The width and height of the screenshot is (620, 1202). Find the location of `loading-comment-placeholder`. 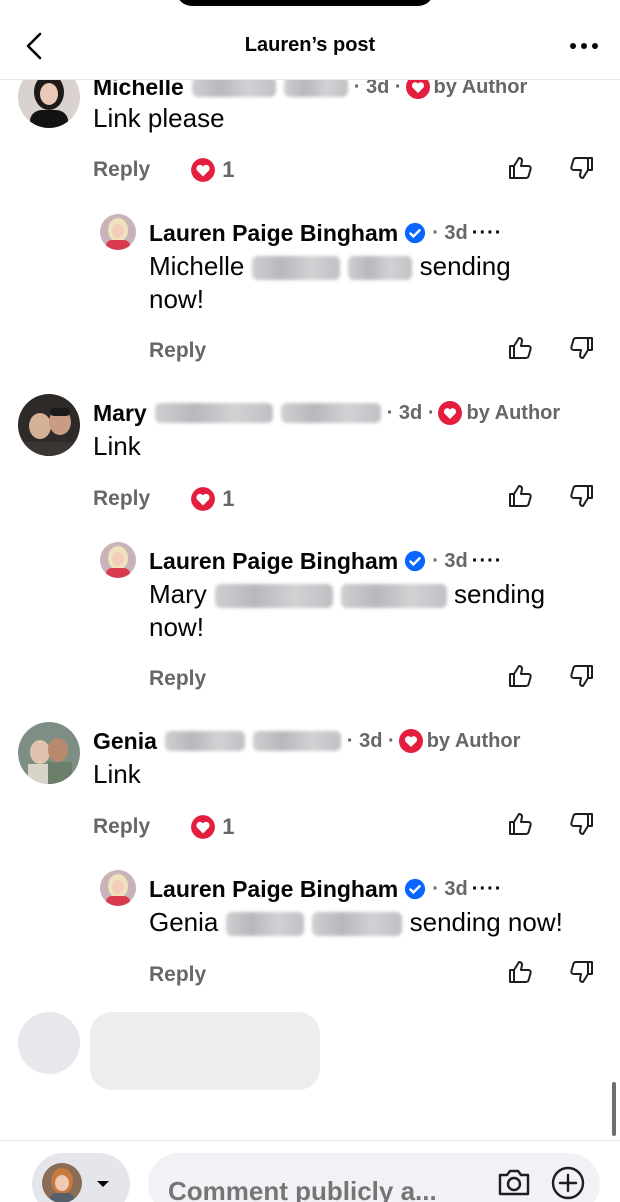

loading-comment-placeholder is located at coordinates (205, 1051).